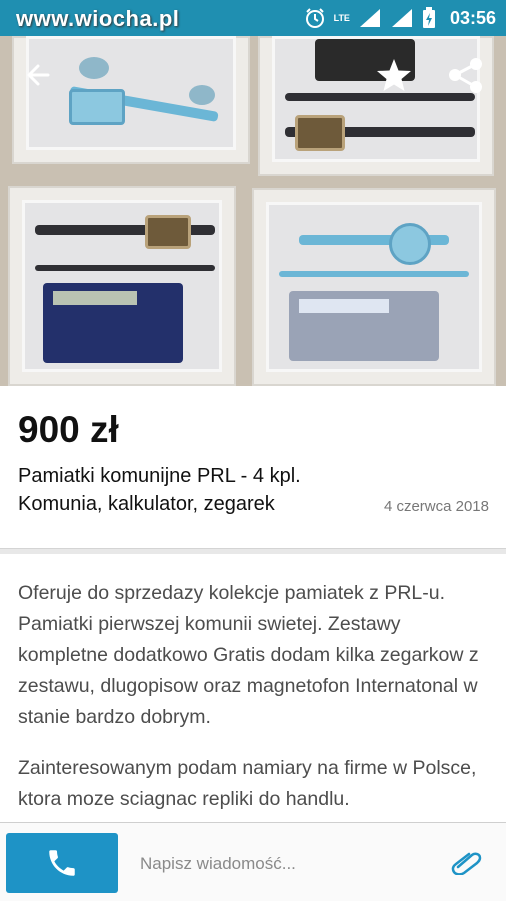  I want to click on share-button, so click(466, 76).